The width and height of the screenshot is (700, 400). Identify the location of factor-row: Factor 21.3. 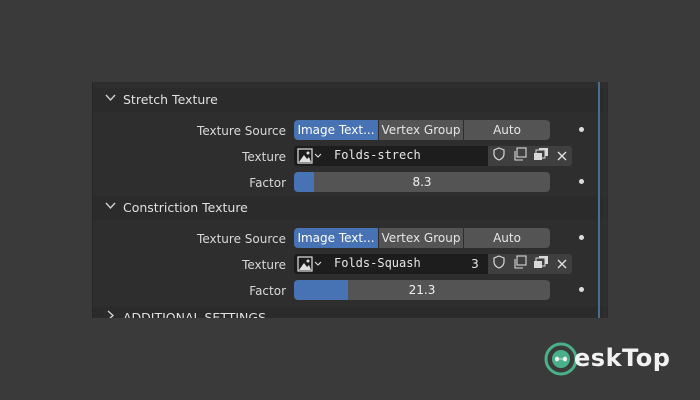
(350, 292).